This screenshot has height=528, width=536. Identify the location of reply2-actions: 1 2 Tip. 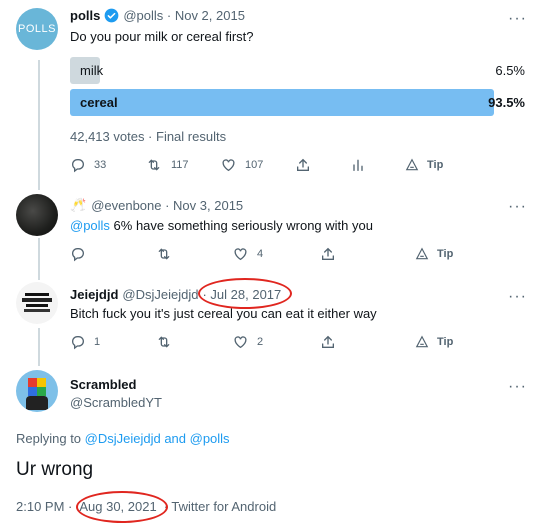
(270, 342).